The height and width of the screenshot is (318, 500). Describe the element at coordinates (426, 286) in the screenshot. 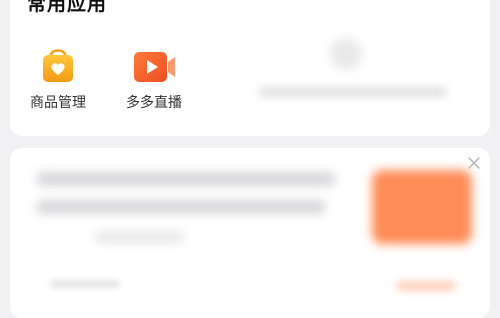

I see `blurred-action-hint` at that location.